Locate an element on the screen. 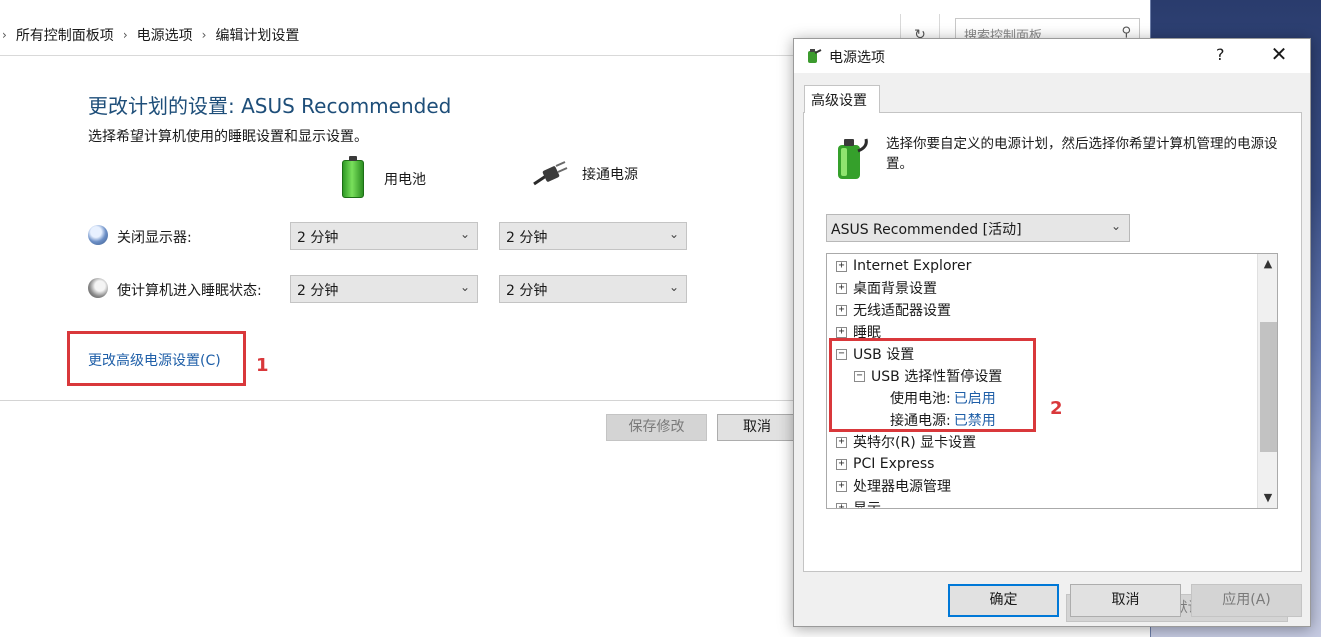 The width and height of the screenshot is (1321, 637). setting-row-sleep: 使计算机进入睡眠状态: 2 分钟 ⌄ 2 分钟 ⌄ is located at coordinates (388, 289).